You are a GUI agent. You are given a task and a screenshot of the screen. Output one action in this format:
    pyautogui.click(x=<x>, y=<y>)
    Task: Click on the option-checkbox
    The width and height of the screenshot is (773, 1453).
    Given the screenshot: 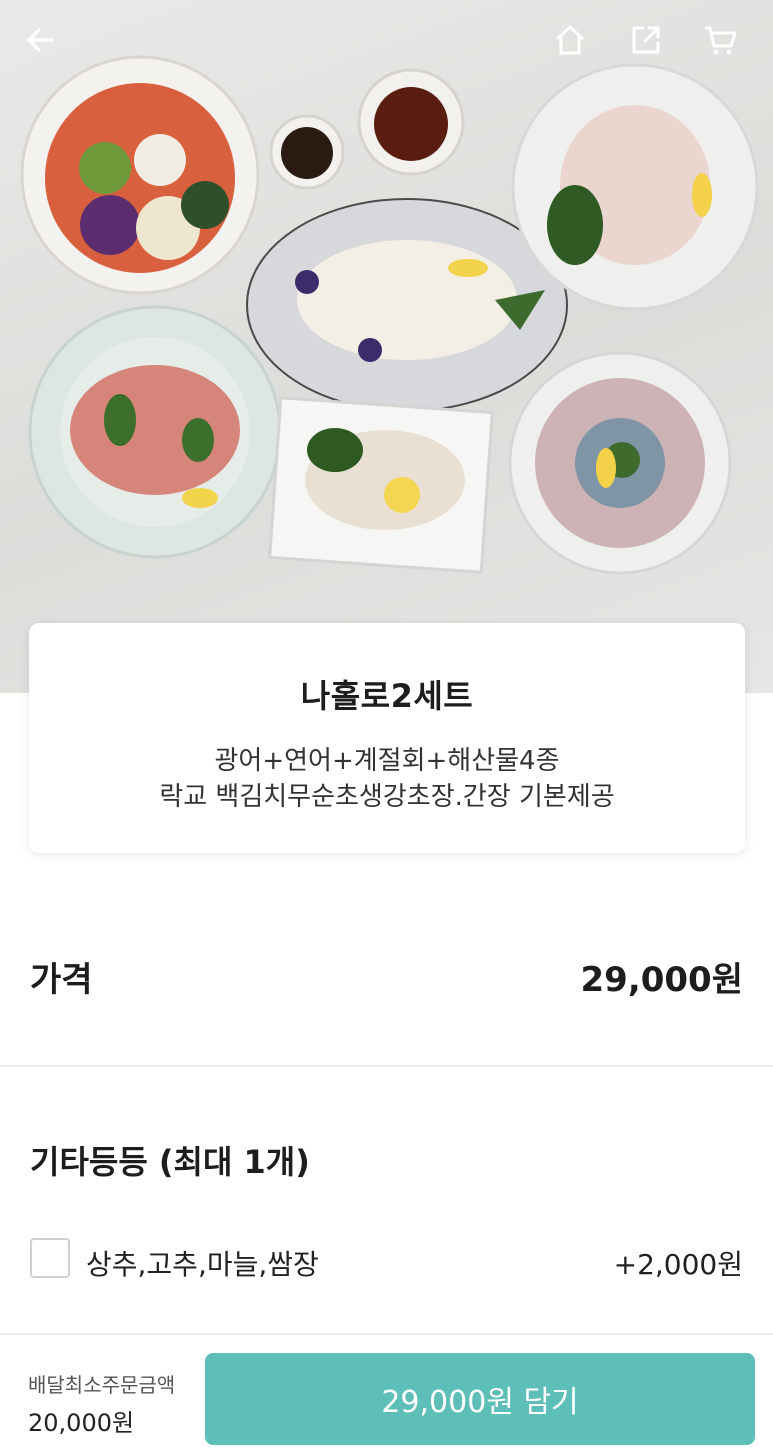 What is the action you would take?
    pyautogui.click(x=50, y=1258)
    